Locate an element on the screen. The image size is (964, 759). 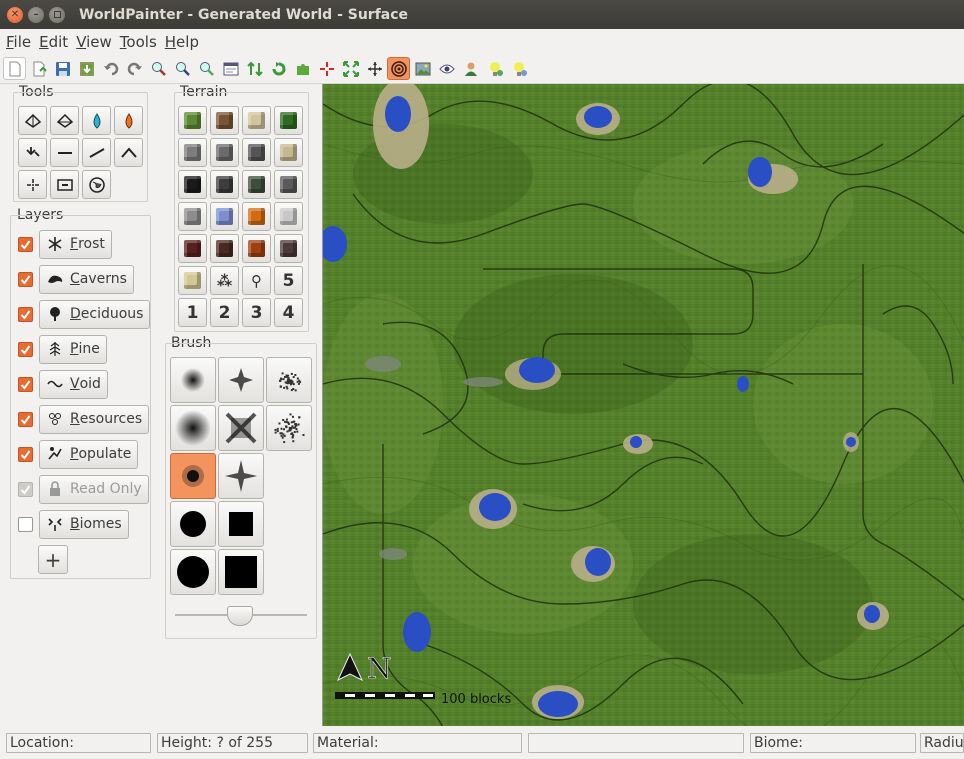
lower-mountain-tool is located at coordinates (64, 120).